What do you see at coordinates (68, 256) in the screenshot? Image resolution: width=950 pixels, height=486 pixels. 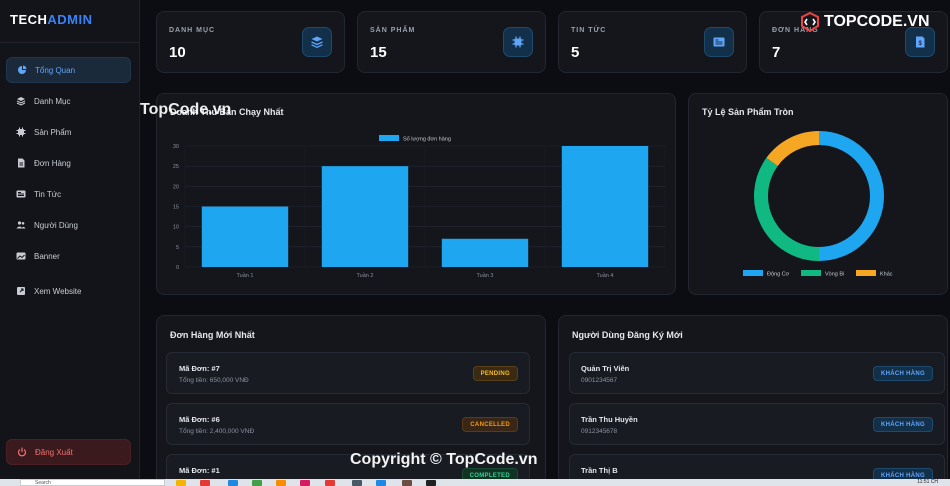 I see `sidebar-item-banner: Banner` at bounding box center [68, 256].